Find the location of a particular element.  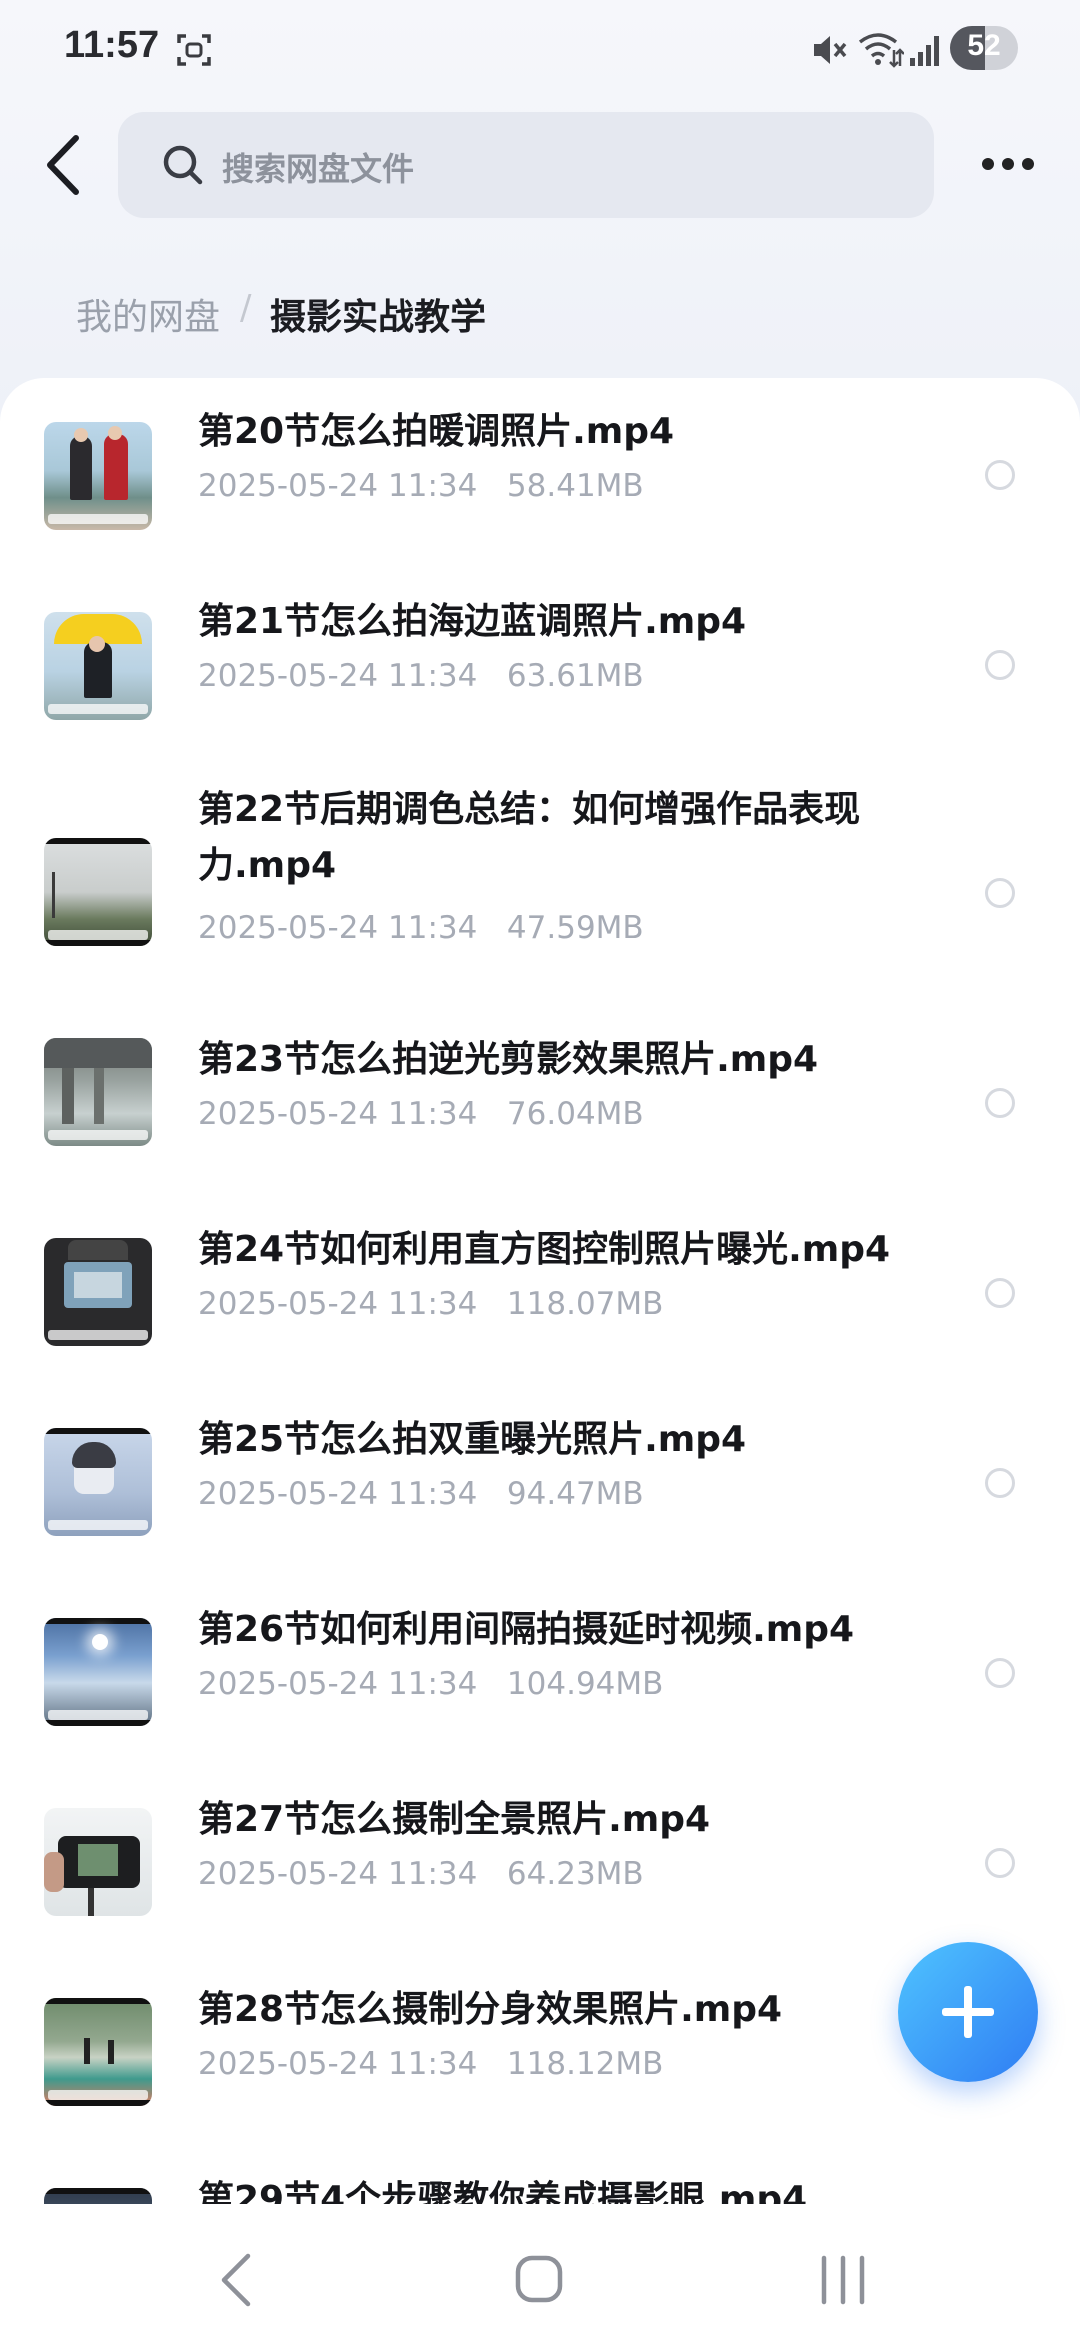

wifi-icon is located at coordinates (881, 50).